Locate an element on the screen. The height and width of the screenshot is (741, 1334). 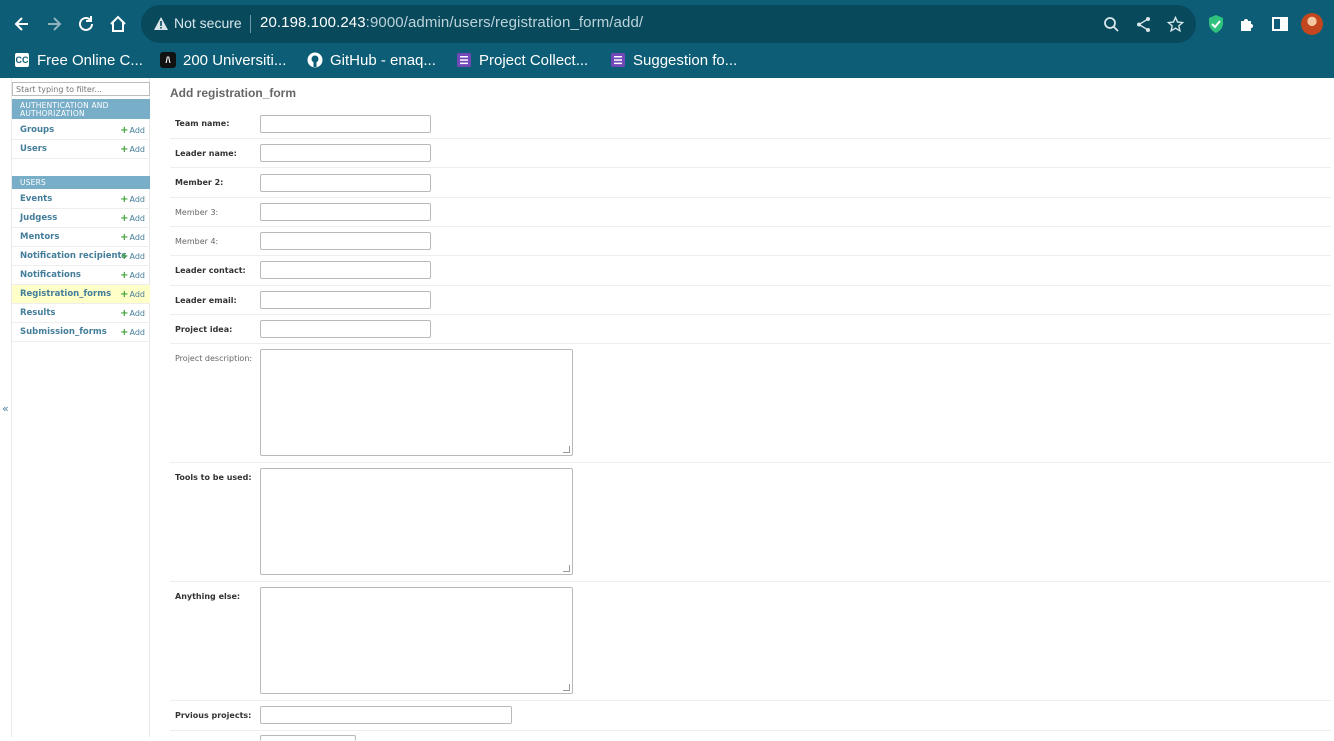
sidebar-item-notification-recipients: Notification recipients +Add is located at coordinates (81, 256).